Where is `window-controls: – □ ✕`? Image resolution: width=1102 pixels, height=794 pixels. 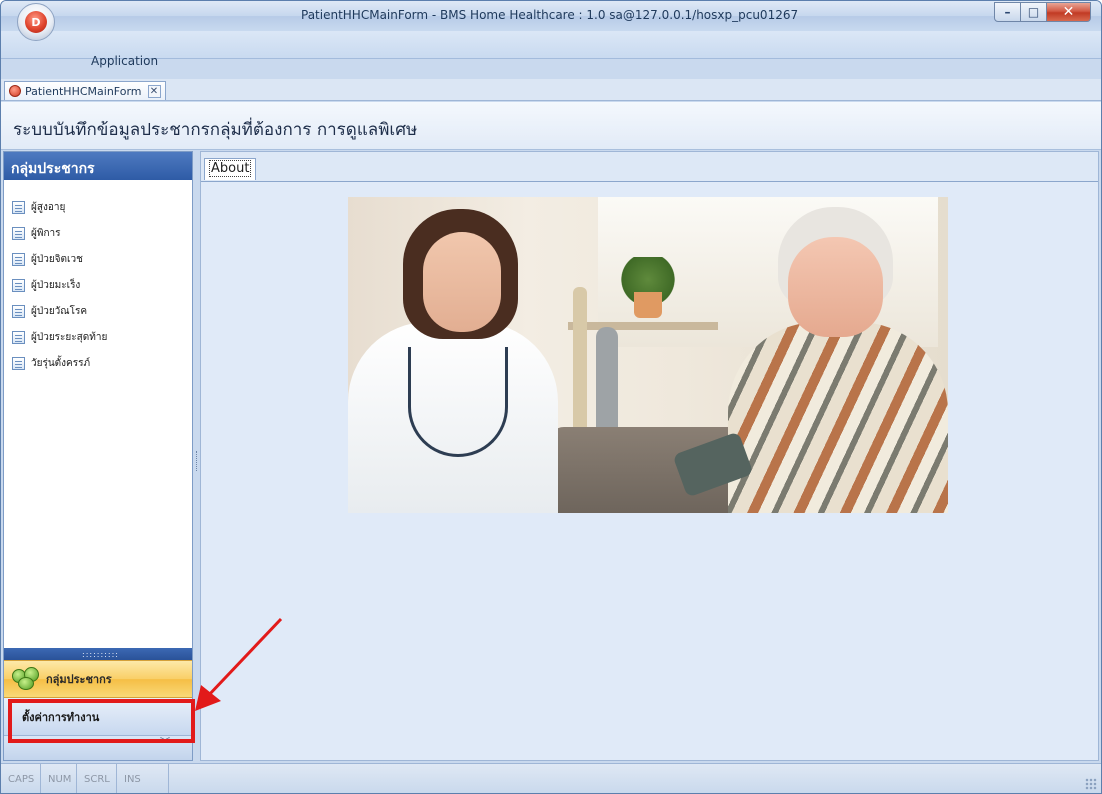
window-controls: – □ ✕ is located at coordinates (1042, 12).